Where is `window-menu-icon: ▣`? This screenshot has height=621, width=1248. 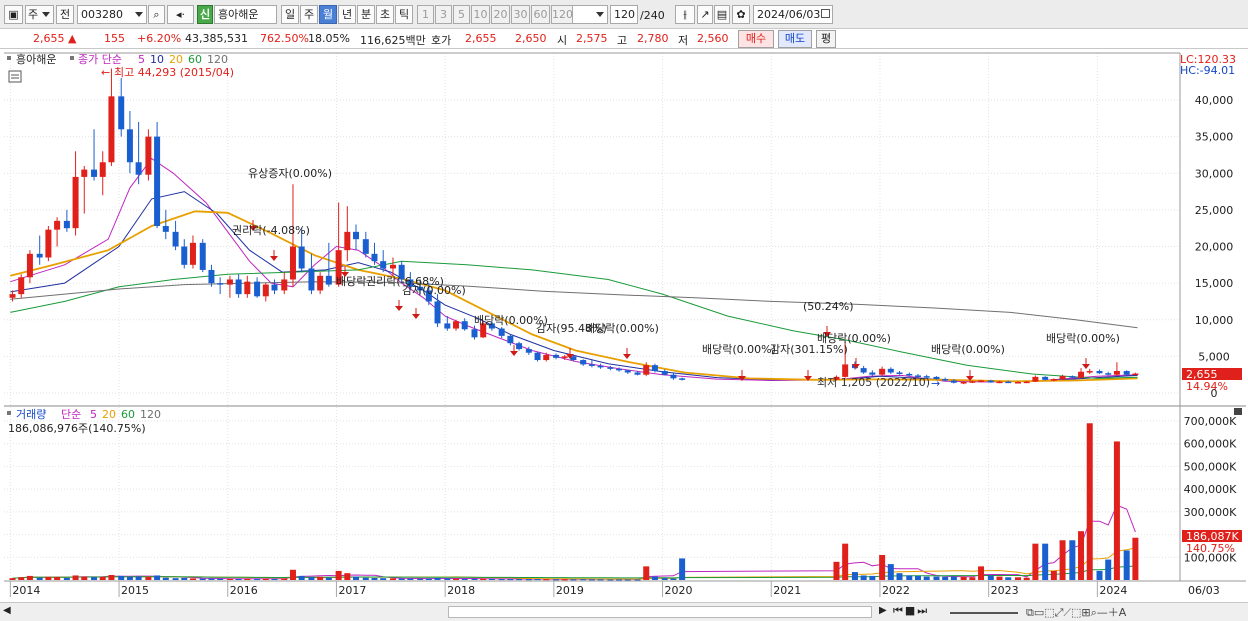 window-menu-icon: ▣ is located at coordinates (13, 14).